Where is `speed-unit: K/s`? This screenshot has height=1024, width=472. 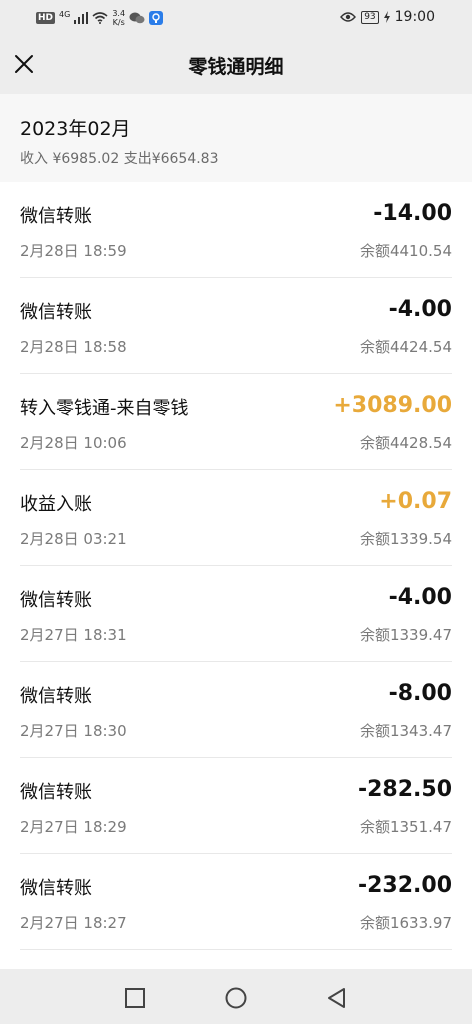
speed-unit: K/s is located at coordinates (118, 22).